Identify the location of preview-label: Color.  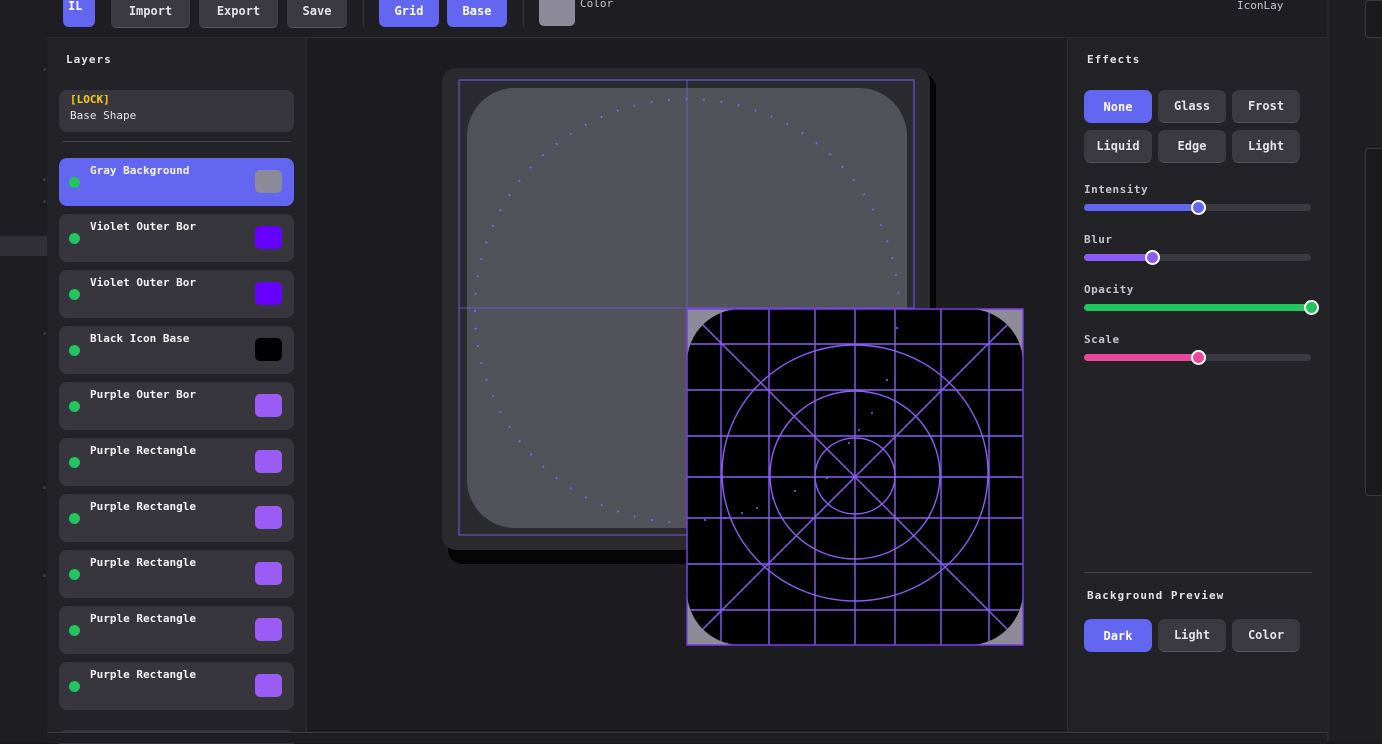
(1266, 635).